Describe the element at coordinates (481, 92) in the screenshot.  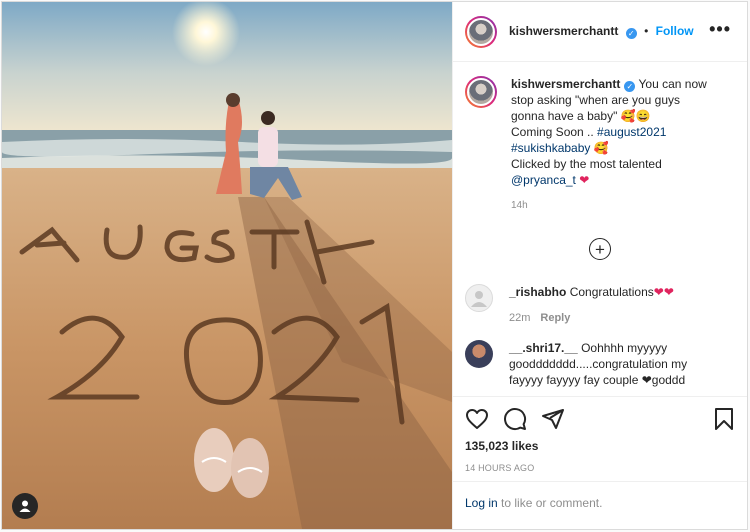
I see `caption-author-avatar` at that location.